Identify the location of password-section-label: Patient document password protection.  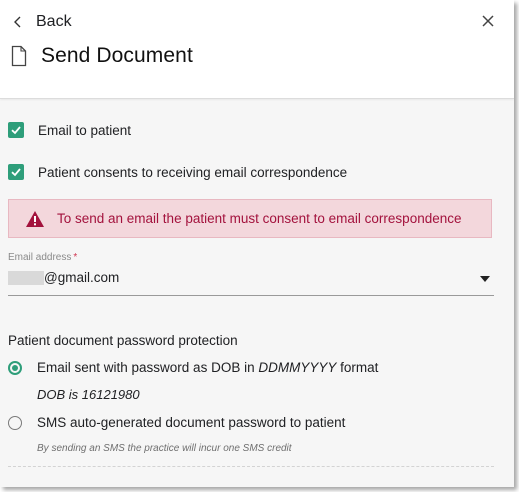
(123, 340).